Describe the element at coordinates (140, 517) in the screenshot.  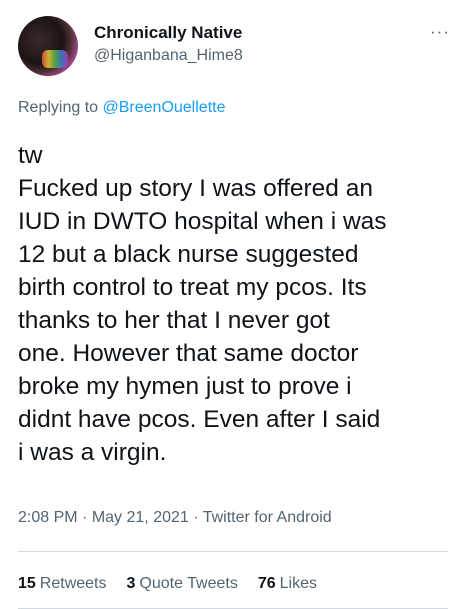
I see `tweet-date: May 21, 2021` at that location.